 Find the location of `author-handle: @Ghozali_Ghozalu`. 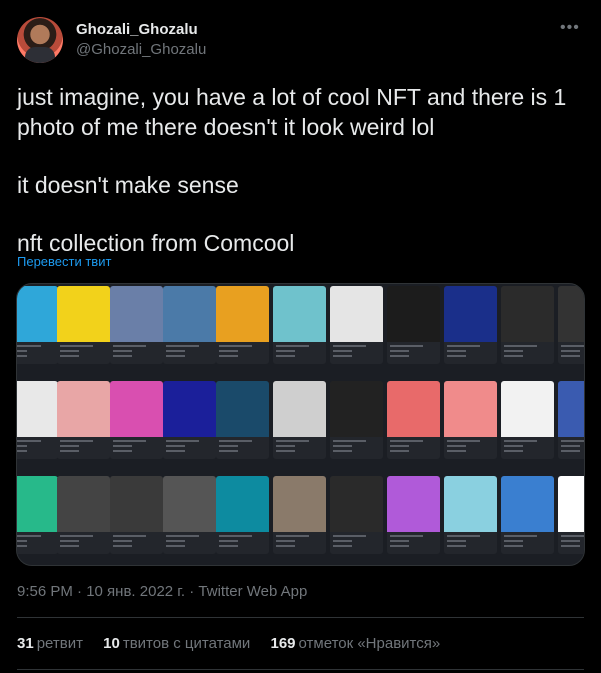

author-handle: @Ghozali_Ghozalu is located at coordinates (141, 49).